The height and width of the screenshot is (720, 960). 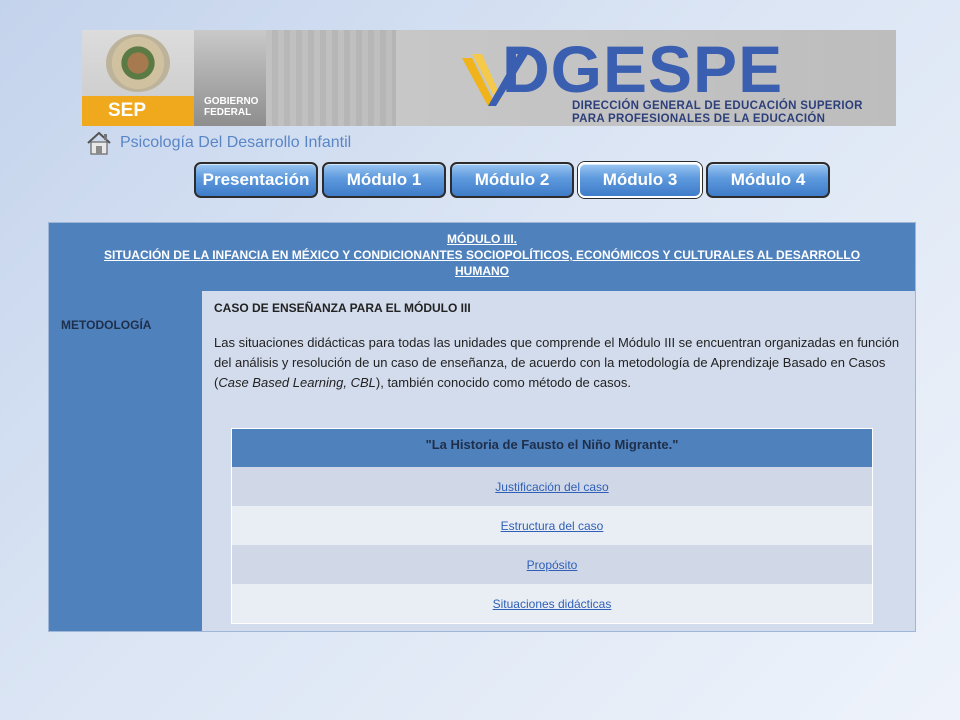 What do you see at coordinates (699, 119) in the screenshot?
I see `dgespe-subtitle-line2: PARA PROFESIONALES DE LA EDUCACIÓN` at bounding box center [699, 119].